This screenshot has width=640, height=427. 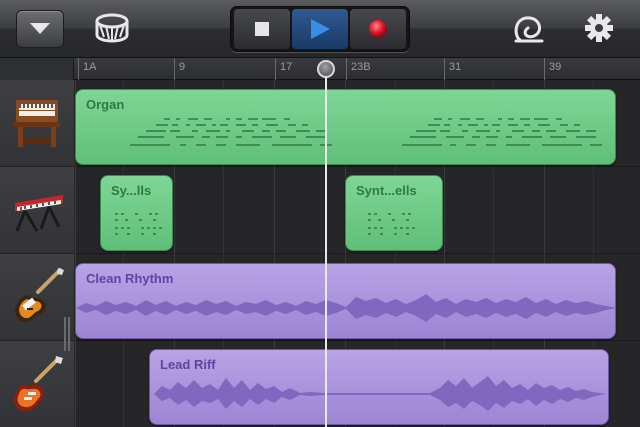 I want to click on region-lead-riff: Lead Riff, so click(x=379, y=387).